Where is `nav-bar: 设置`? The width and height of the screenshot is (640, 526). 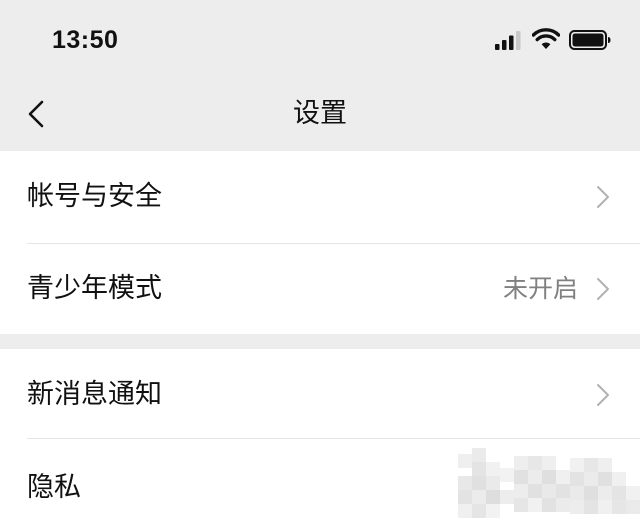 nav-bar: 设置 is located at coordinates (320, 116).